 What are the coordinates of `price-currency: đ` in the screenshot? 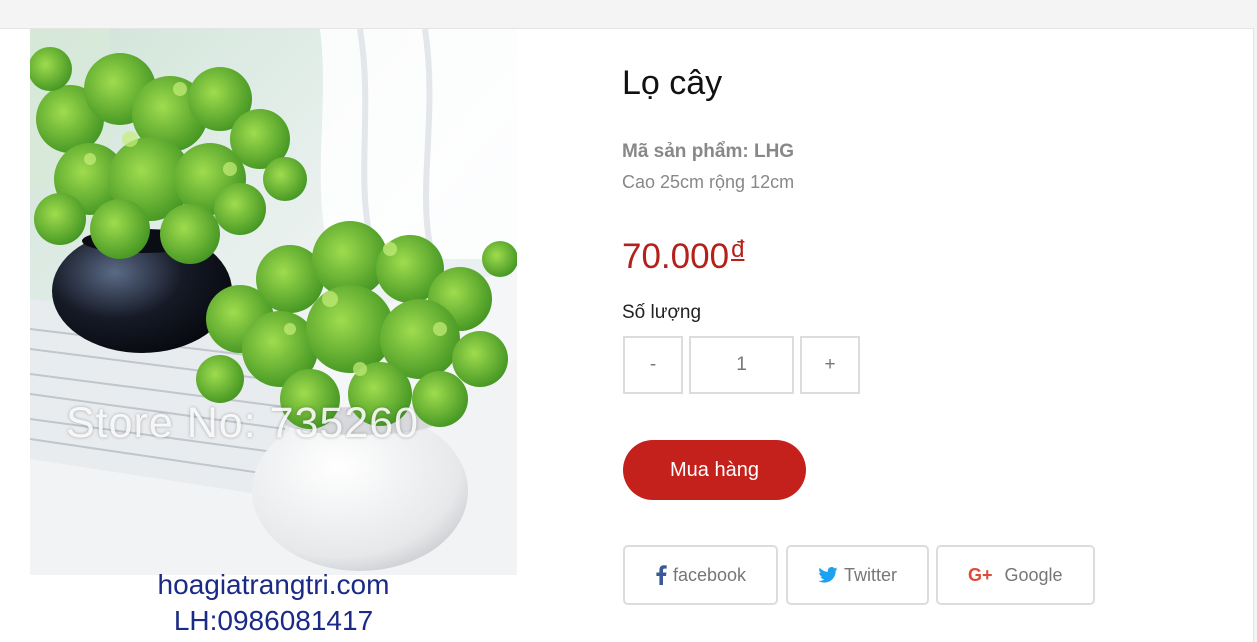 It's located at (738, 249).